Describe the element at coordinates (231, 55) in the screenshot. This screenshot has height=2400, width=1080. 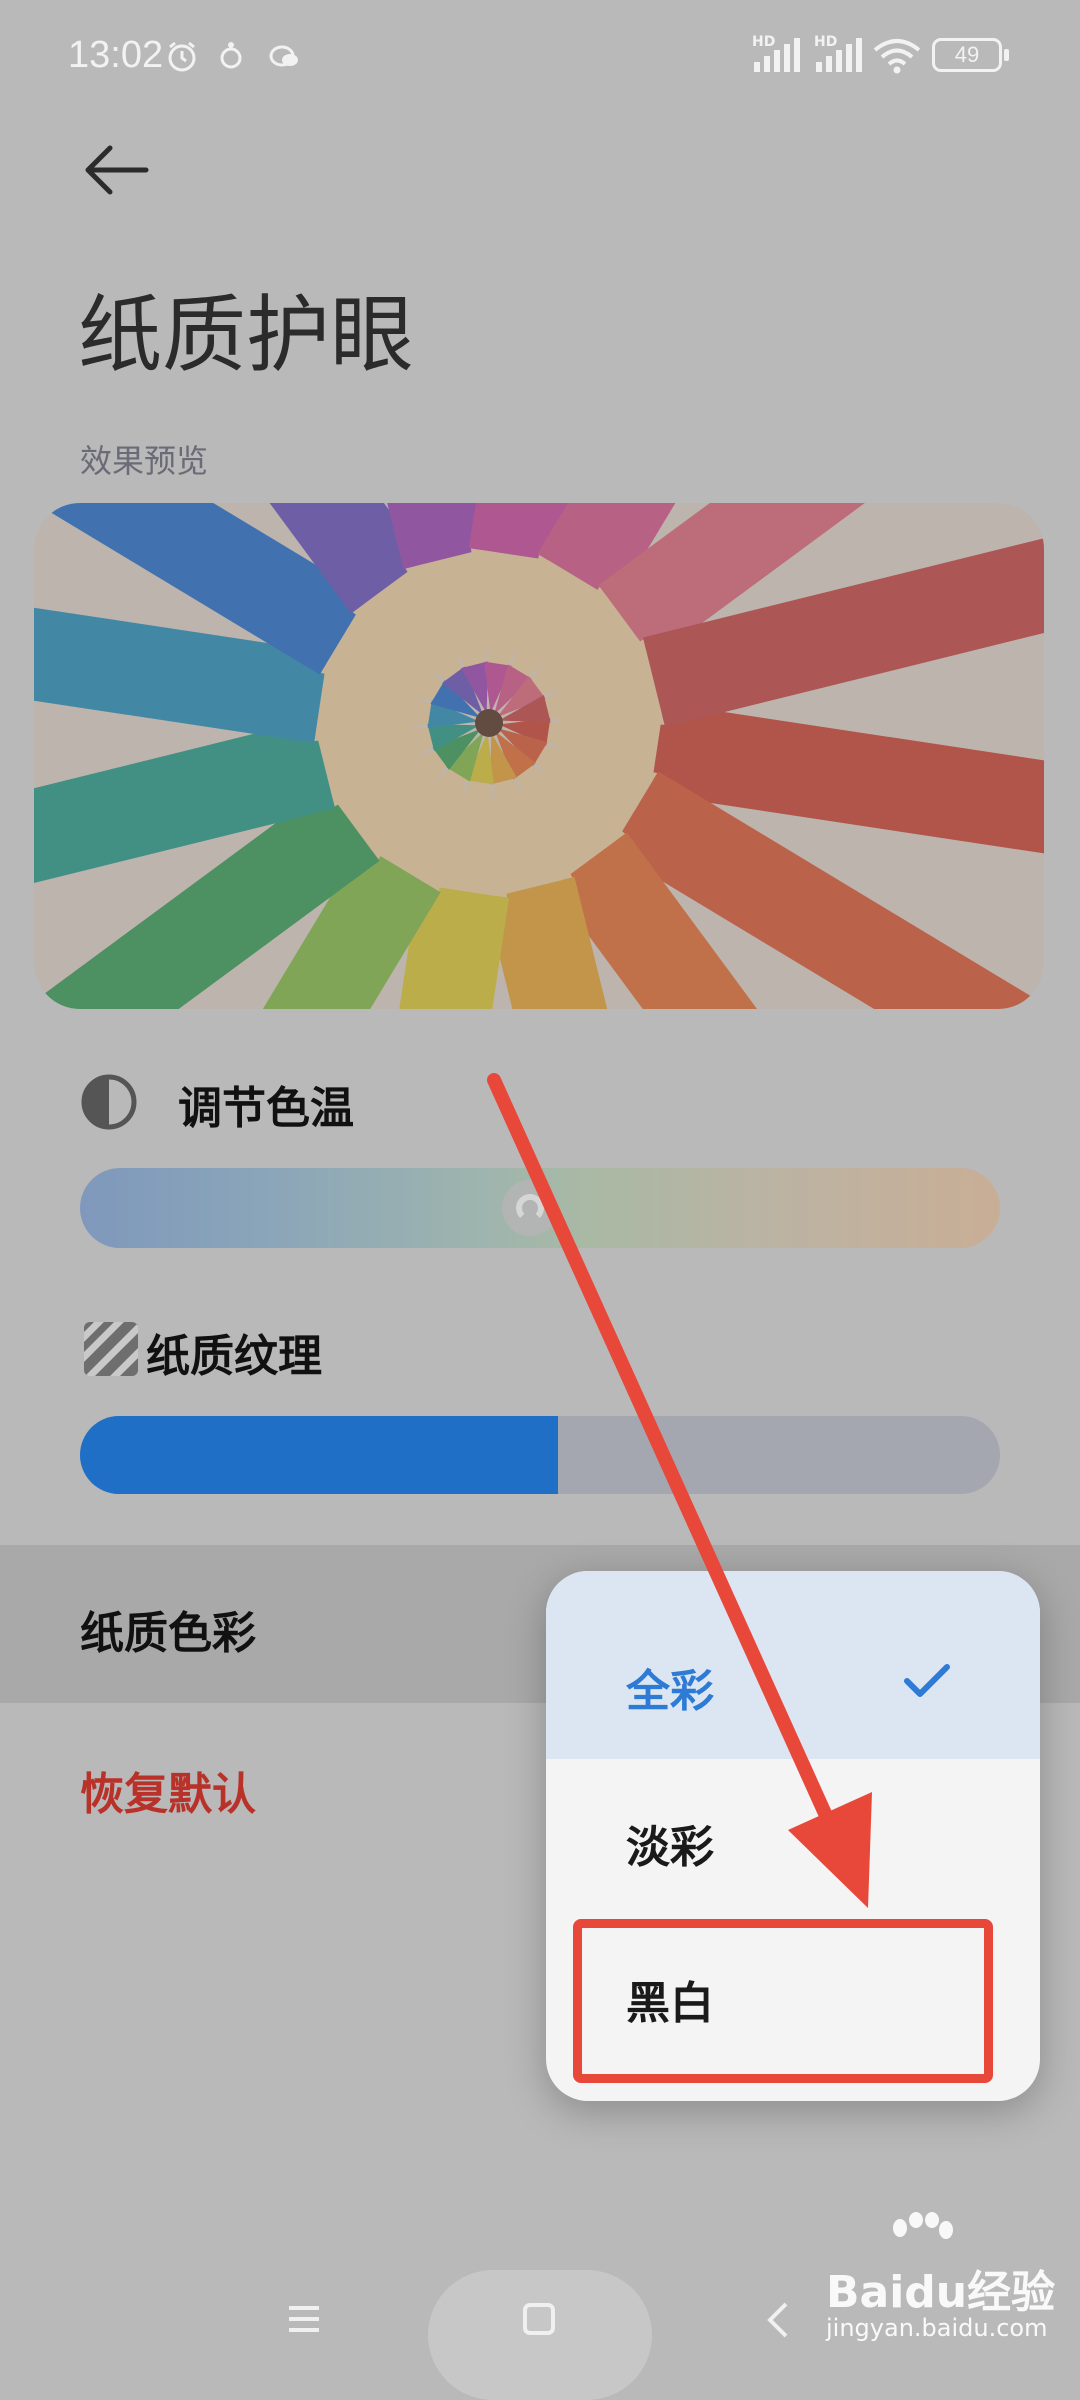
I see `app-notification-icon` at that location.